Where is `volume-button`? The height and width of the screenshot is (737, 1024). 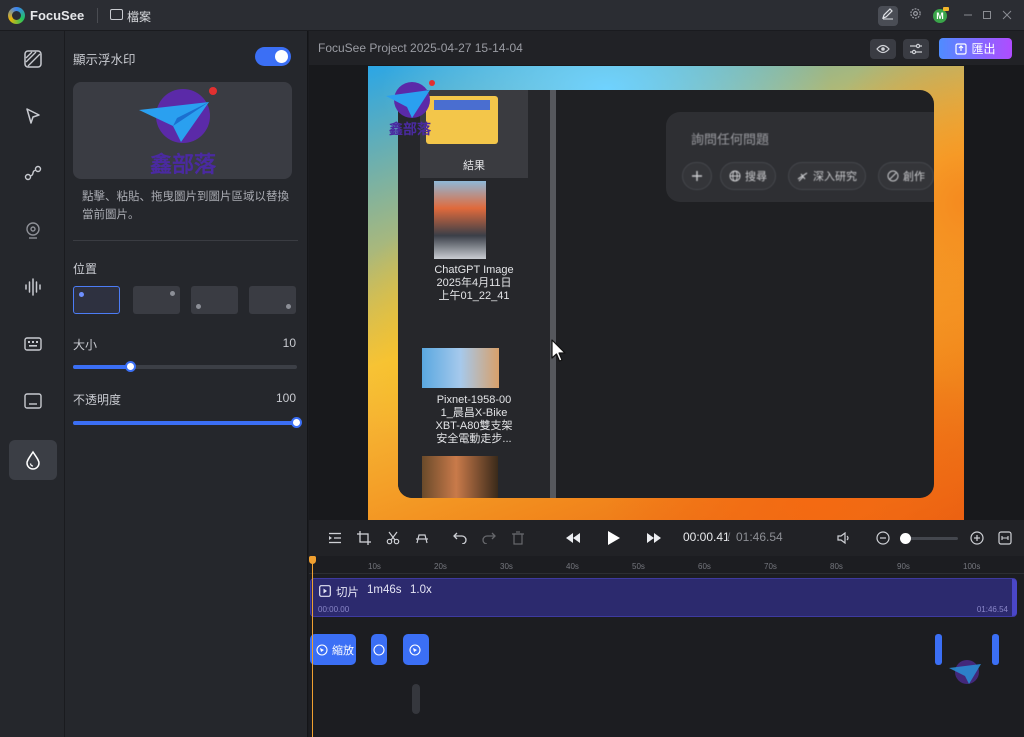
volume-button is located at coordinates (844, 538).